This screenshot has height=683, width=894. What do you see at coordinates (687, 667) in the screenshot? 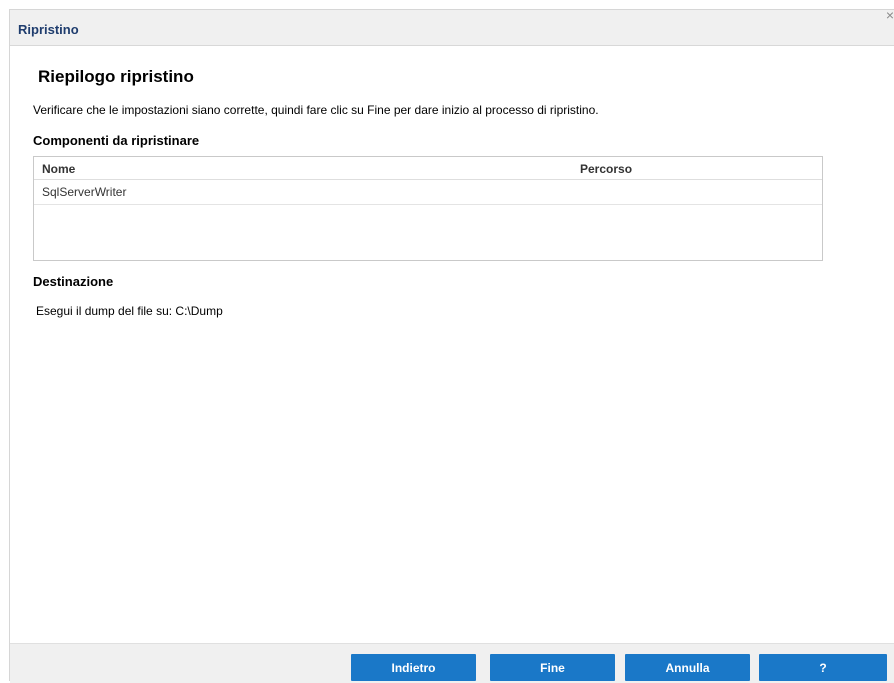
I see `cancel-button: Annulla` at bounding box center [687, 667].